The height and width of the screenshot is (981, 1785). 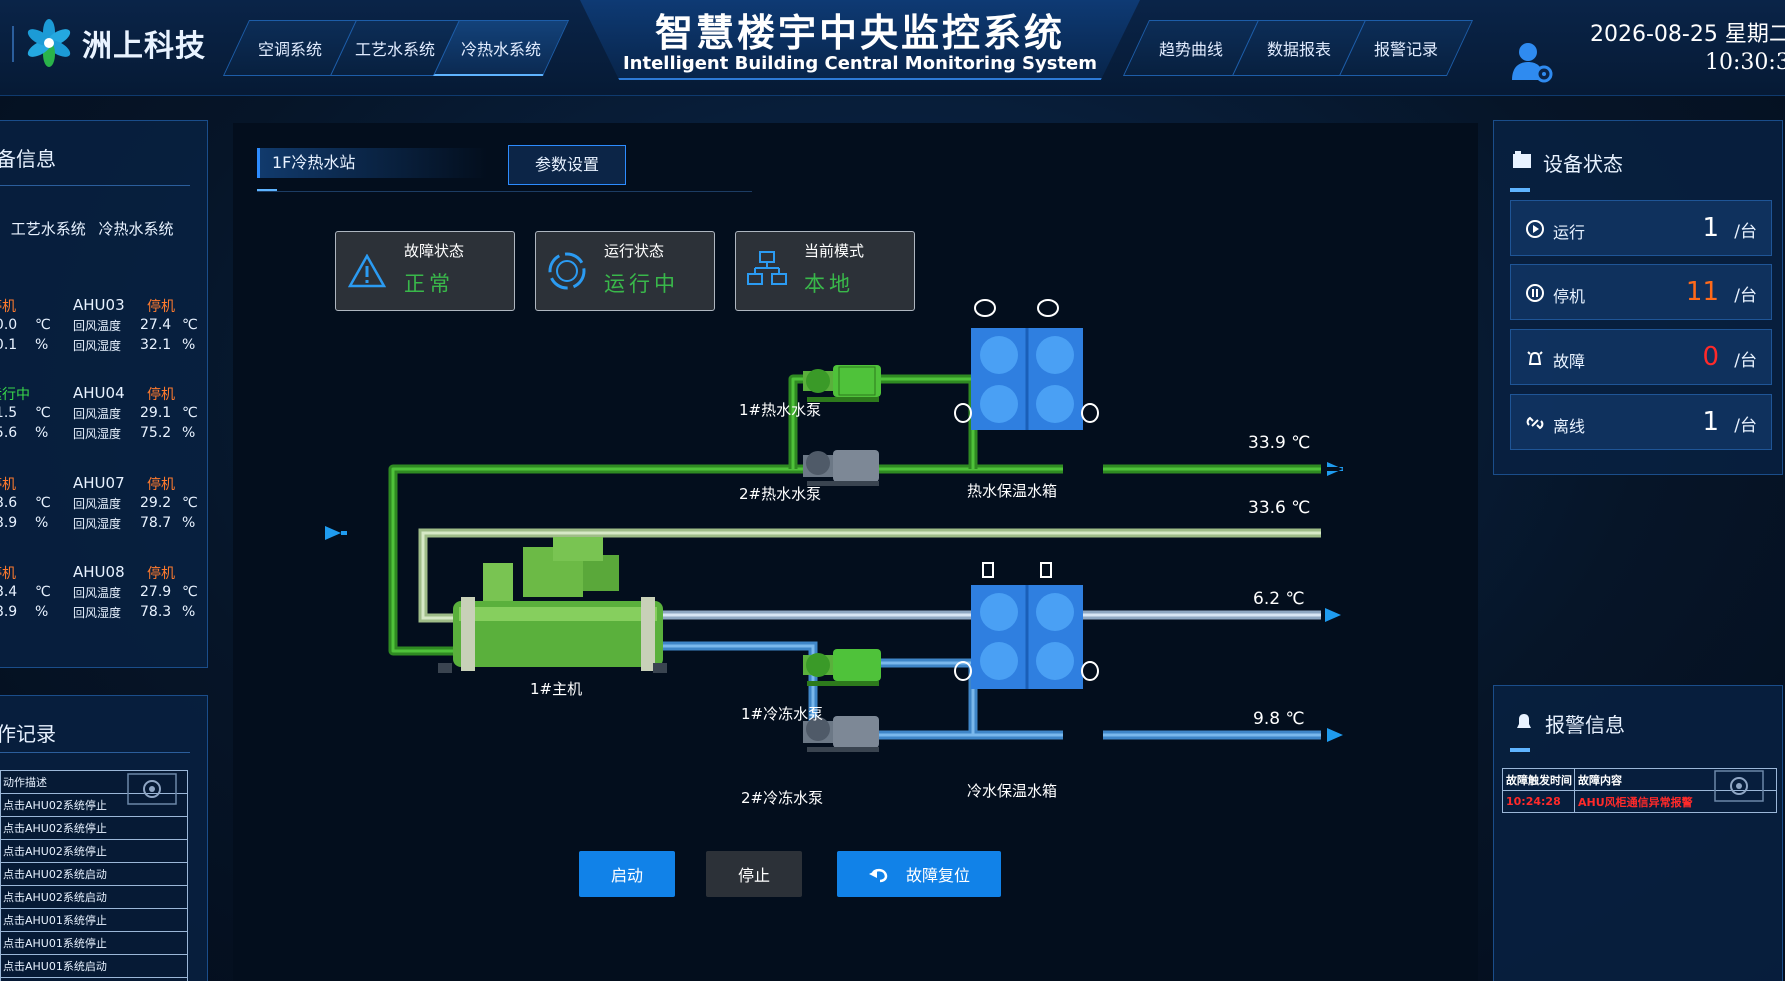 What do you see at coordinates (1710, 357) in the screenshot?
I see `stat-value: 0` at bounding box center [1710, 357].